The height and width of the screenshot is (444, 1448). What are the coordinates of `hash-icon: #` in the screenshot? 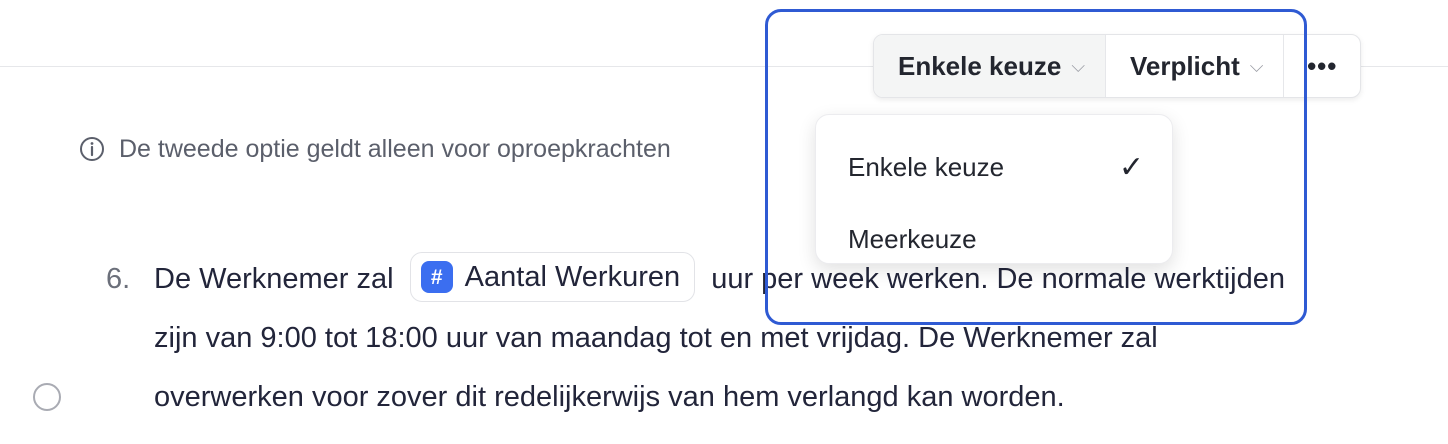 It's located at (436, 277).